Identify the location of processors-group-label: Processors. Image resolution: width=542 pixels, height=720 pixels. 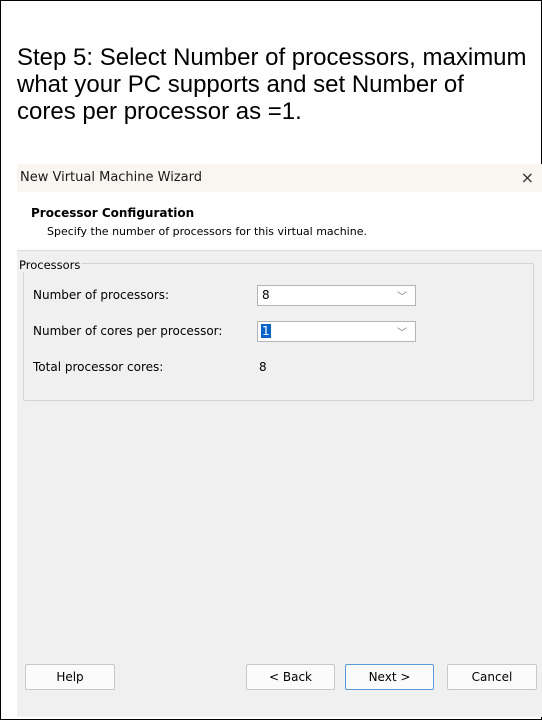
(50, 265).